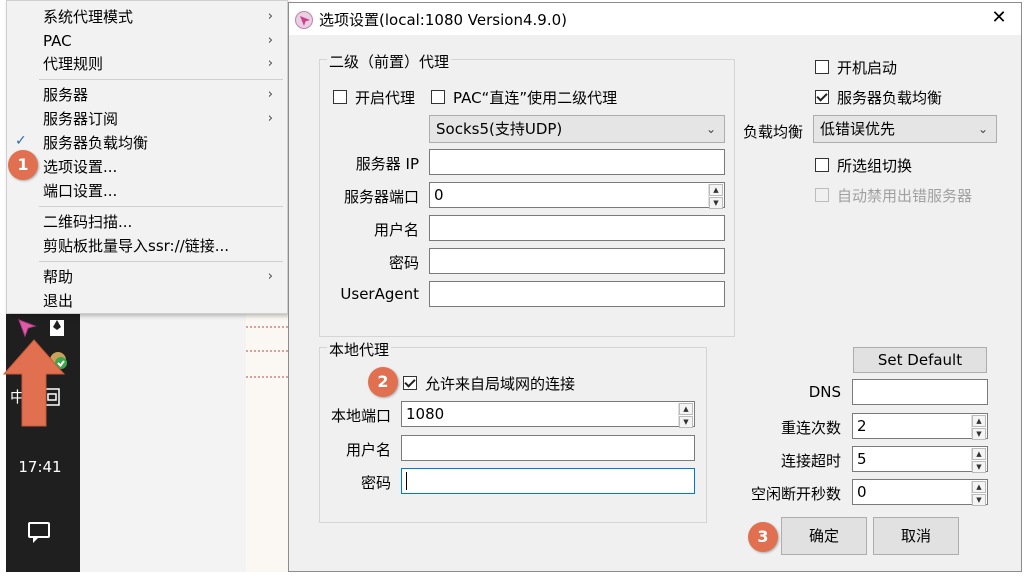  What do you see at coordinates (57, 41) in the screenshot?
I see `menu-item-pac: PAC` at bounding box center [57, 41].